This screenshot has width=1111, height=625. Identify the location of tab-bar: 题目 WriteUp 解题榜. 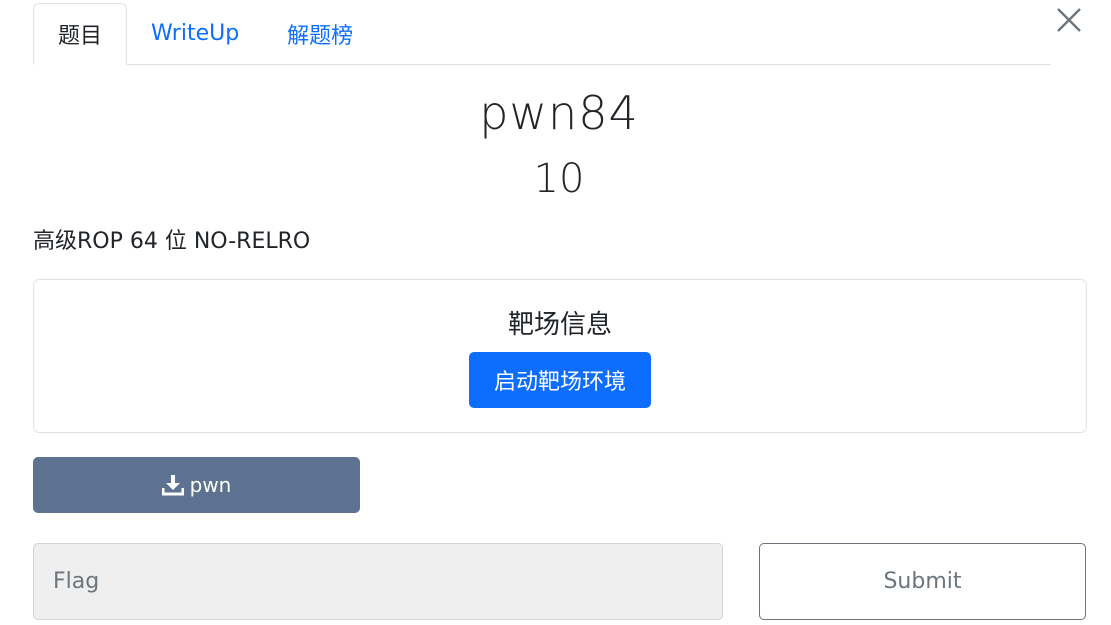
(542, 33).